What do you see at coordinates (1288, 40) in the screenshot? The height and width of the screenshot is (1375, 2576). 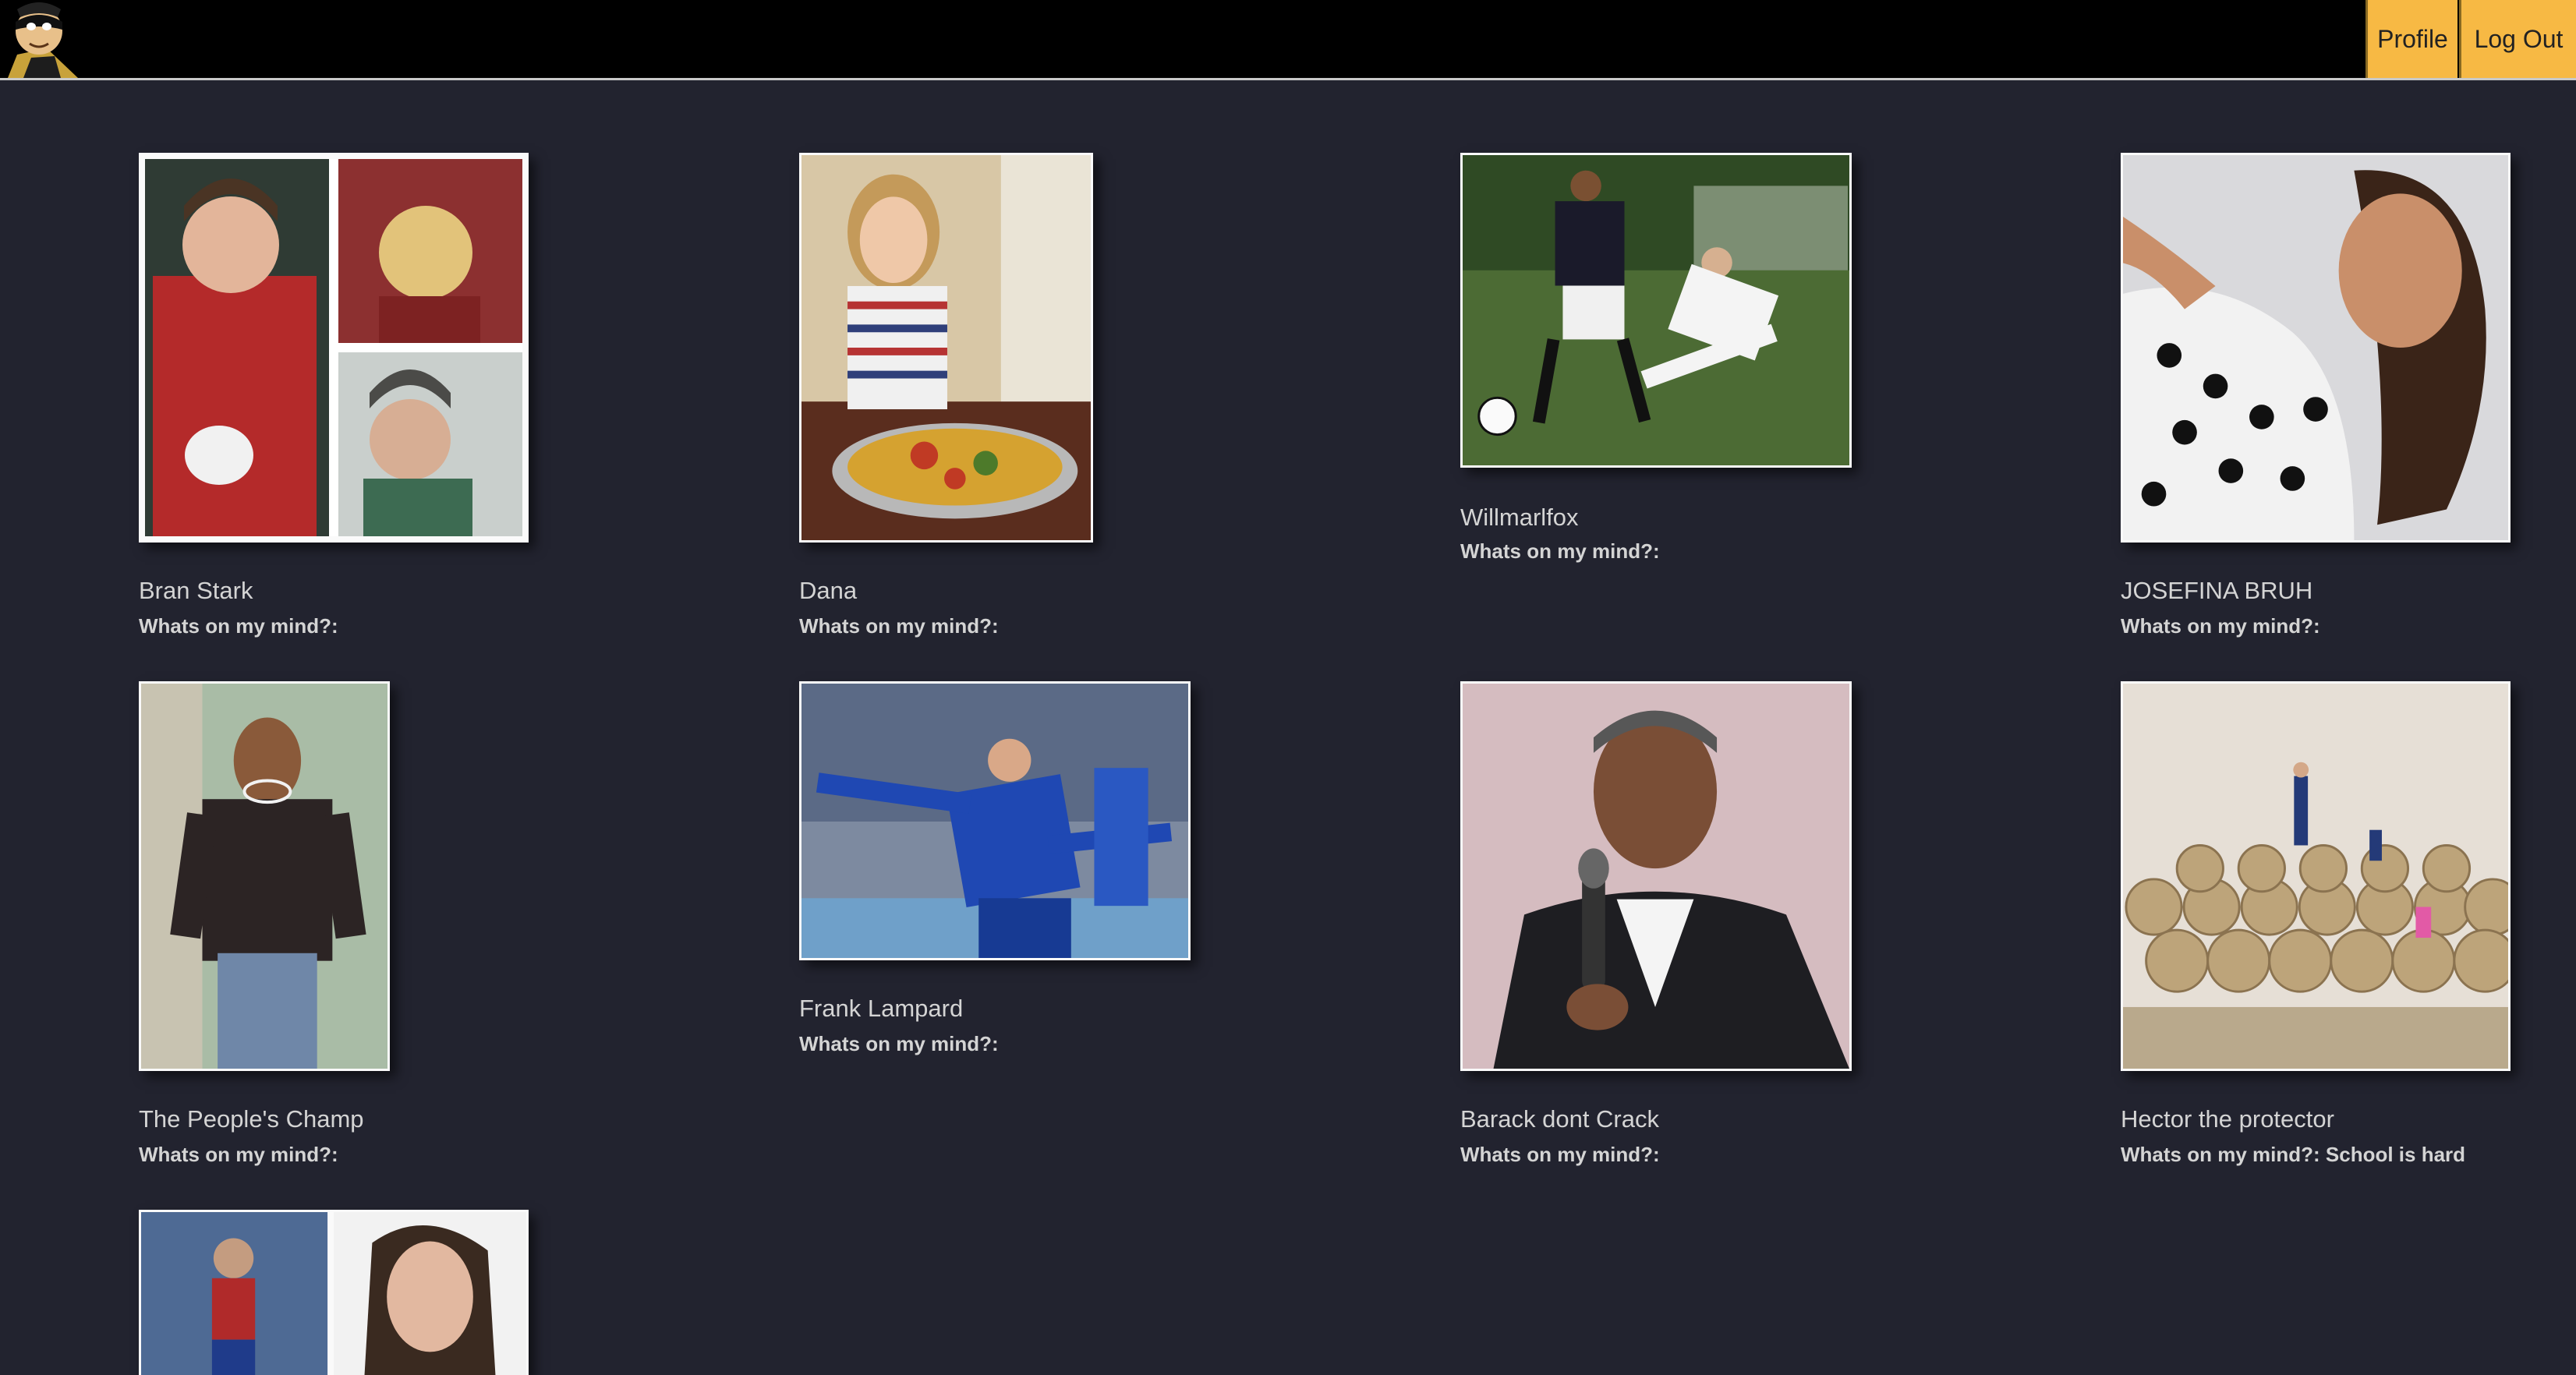 I see `navbar: Profile Log Out` at bounding box center [1288, 40].